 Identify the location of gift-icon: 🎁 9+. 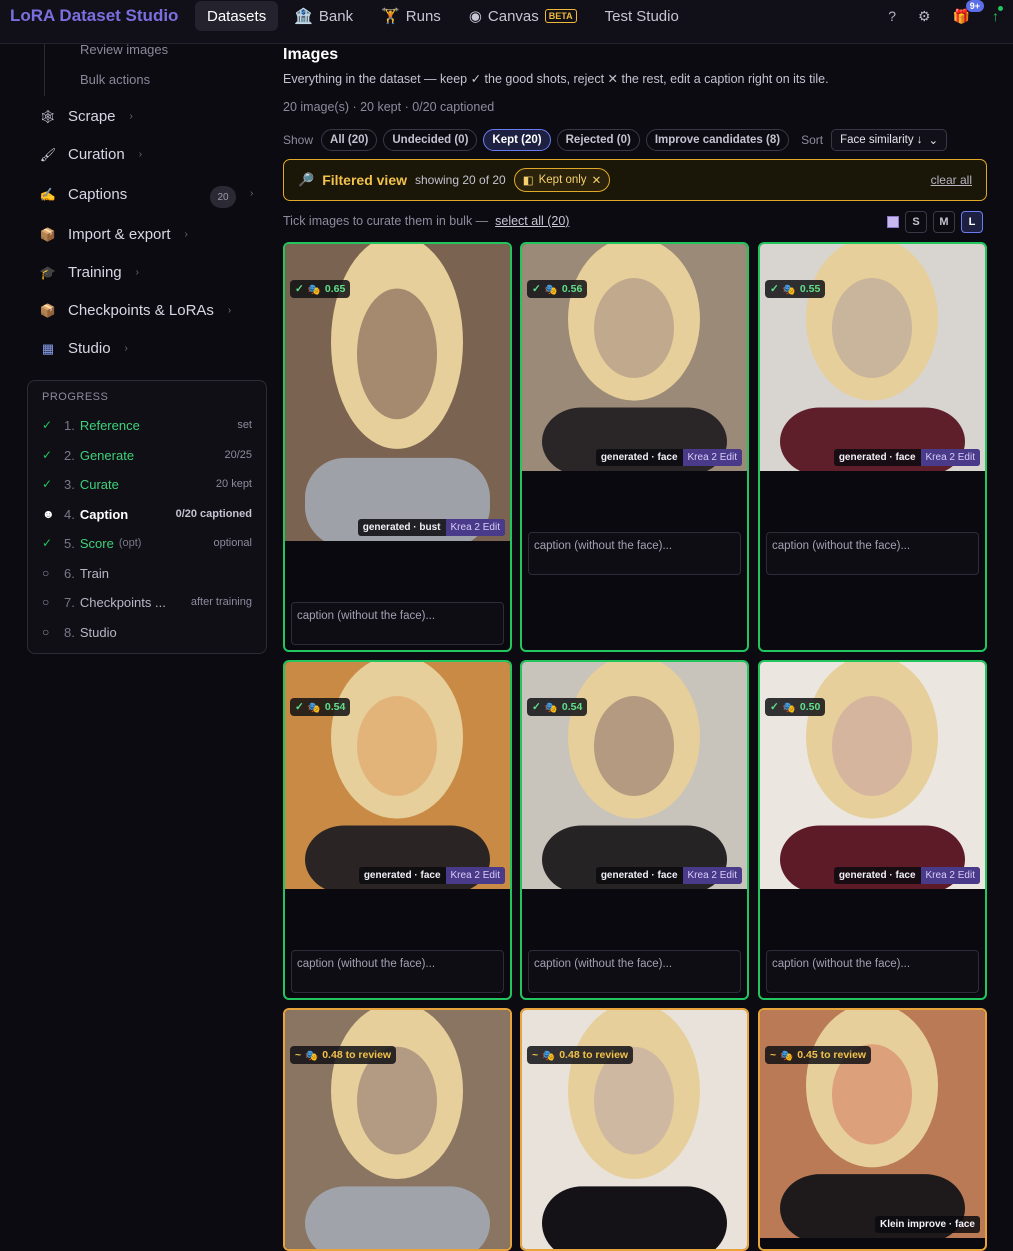
(968, 12).